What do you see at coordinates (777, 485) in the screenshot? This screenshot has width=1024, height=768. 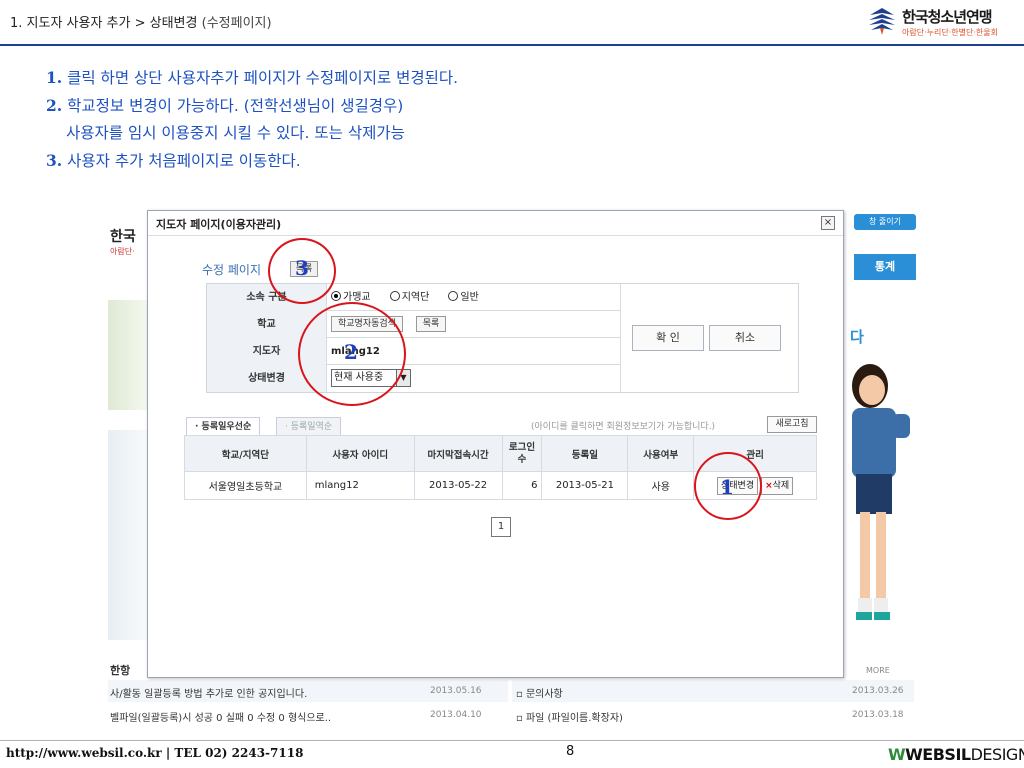 I see `delete-button: ×삭제` at bounding box center [777, 485].